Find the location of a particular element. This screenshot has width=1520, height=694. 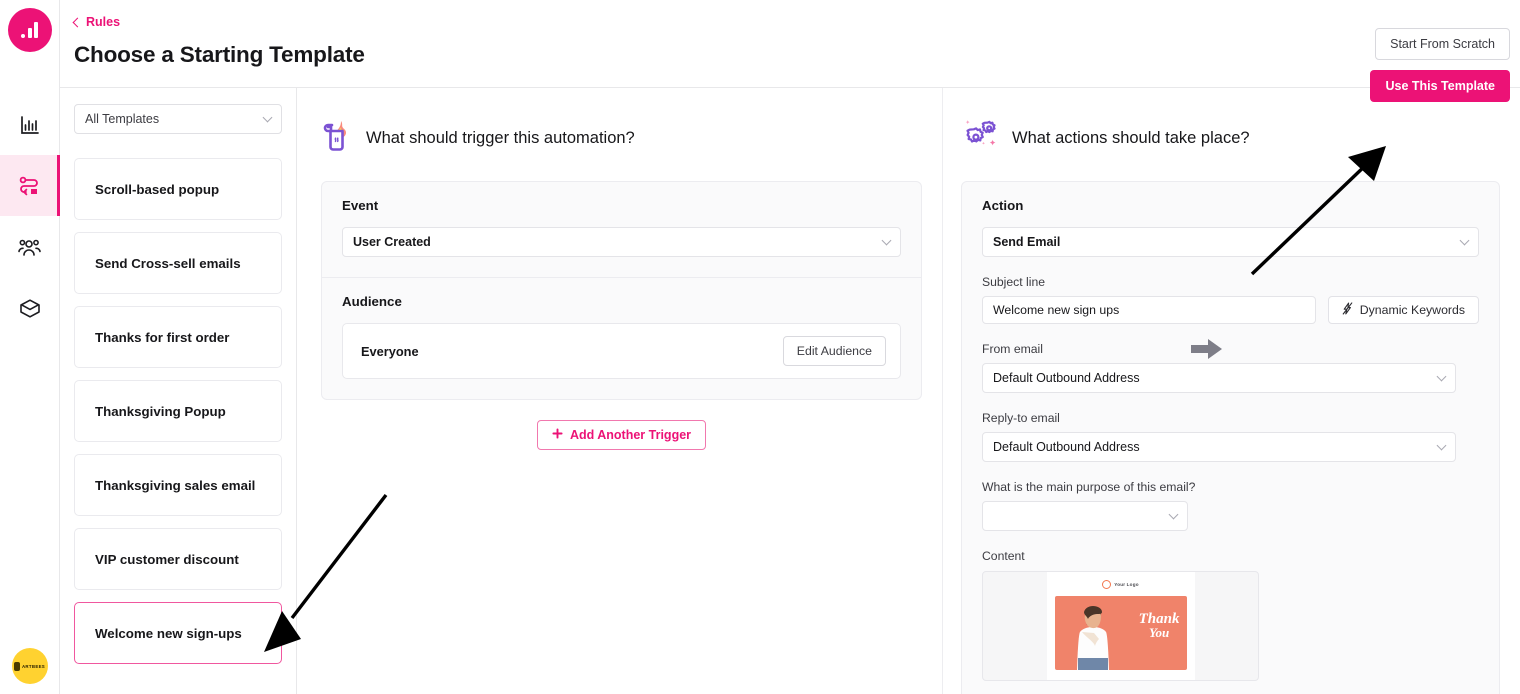

subject-label: Subject line is located at coordinates (1014, 282).